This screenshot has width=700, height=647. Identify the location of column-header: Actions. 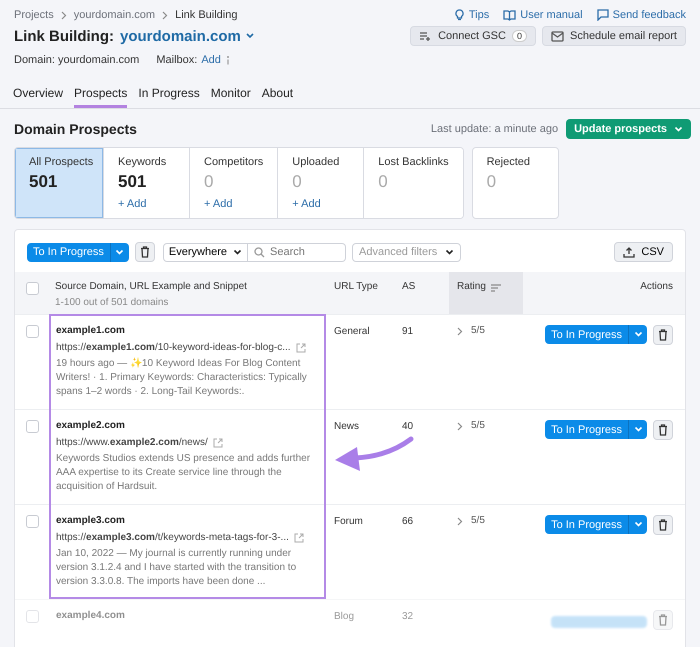
(604, 293).